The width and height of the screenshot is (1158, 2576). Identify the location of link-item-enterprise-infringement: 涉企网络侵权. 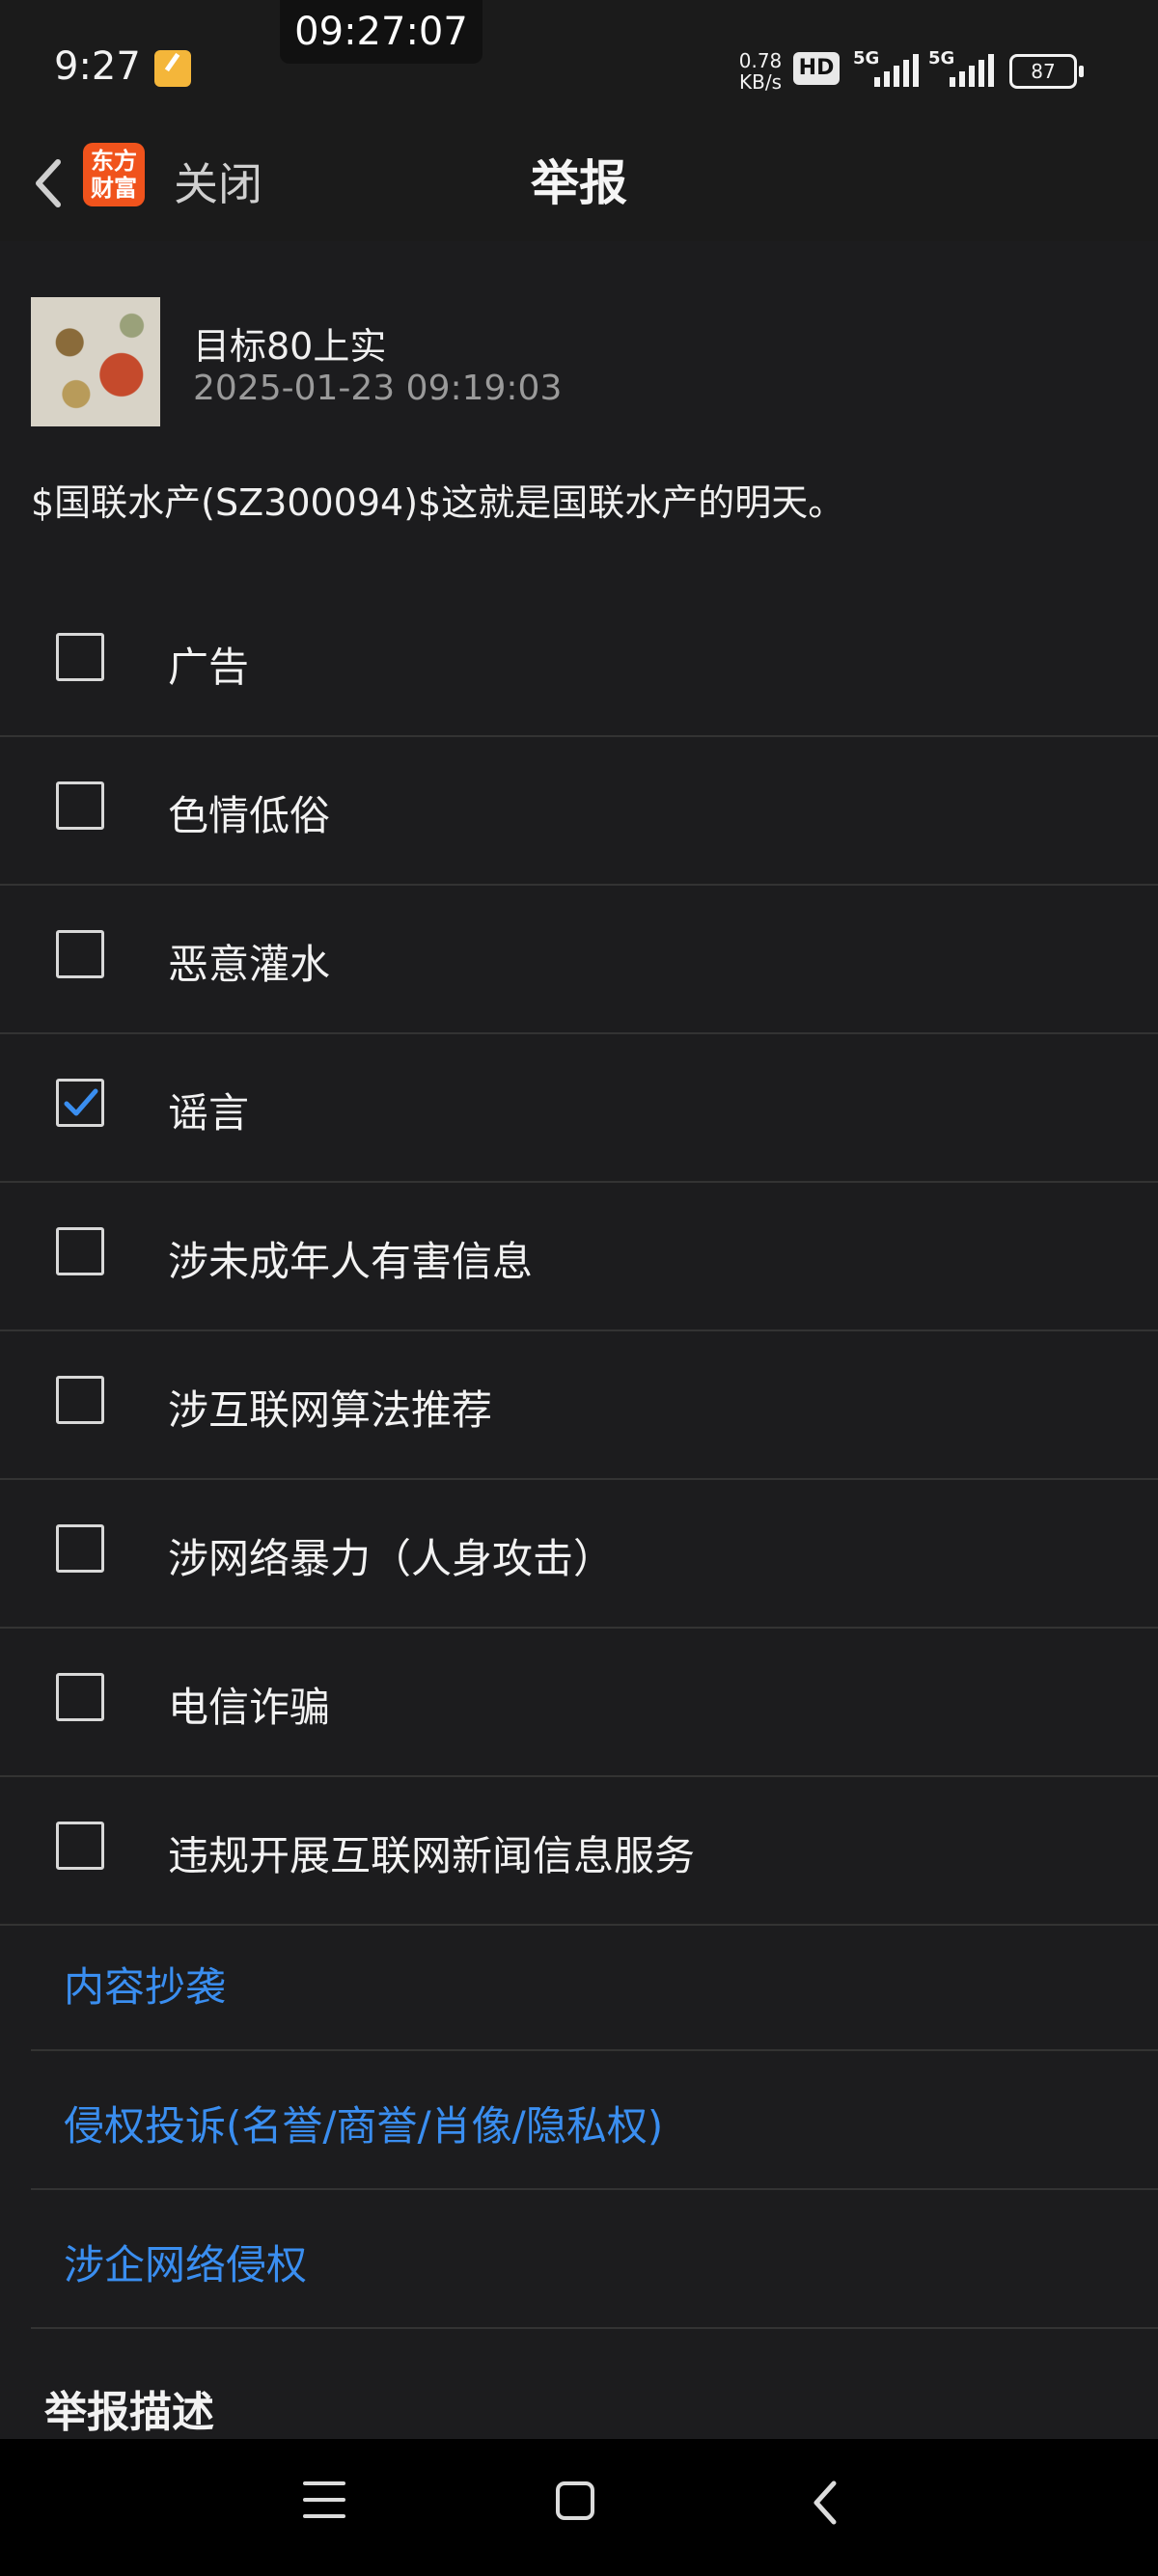
(594, 2260).